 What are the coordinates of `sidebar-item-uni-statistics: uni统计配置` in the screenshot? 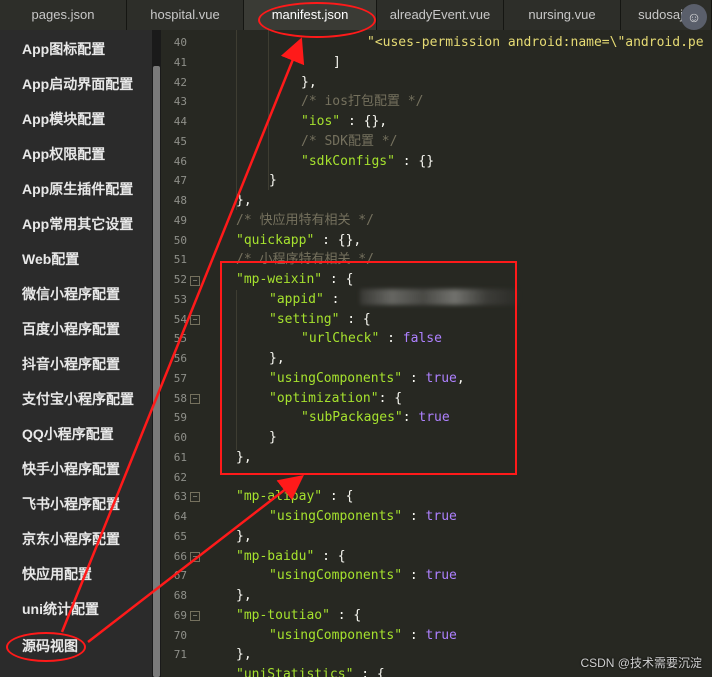 It's located at (60, 609).